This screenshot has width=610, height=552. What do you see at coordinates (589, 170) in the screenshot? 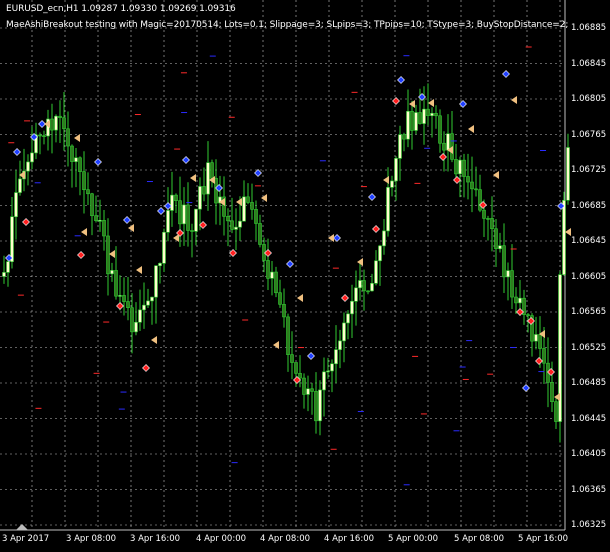
I see `price-axis-label: 1.06725` at bounding box center [589, 170].